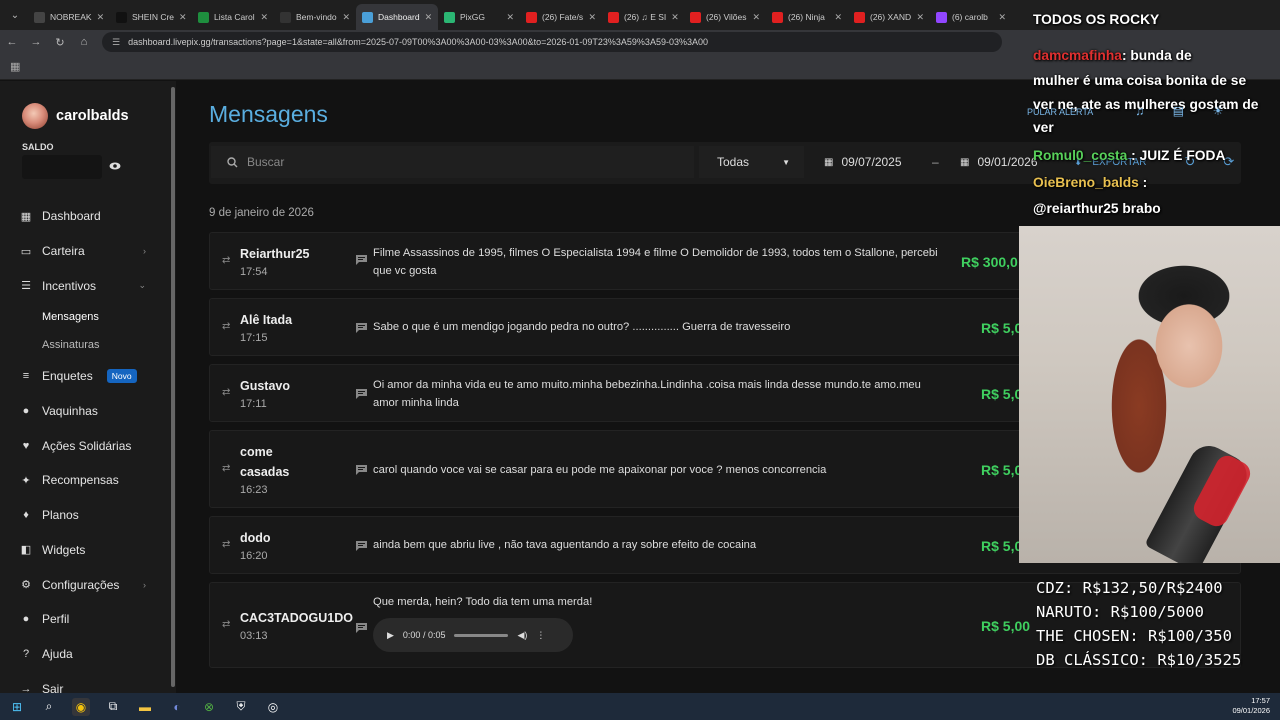 This screenshot has width=1280, height=720. Describe the element at coordinates (69, 285) in the screenshot. I see `sidebar-item-label: Incentivos` at that location.